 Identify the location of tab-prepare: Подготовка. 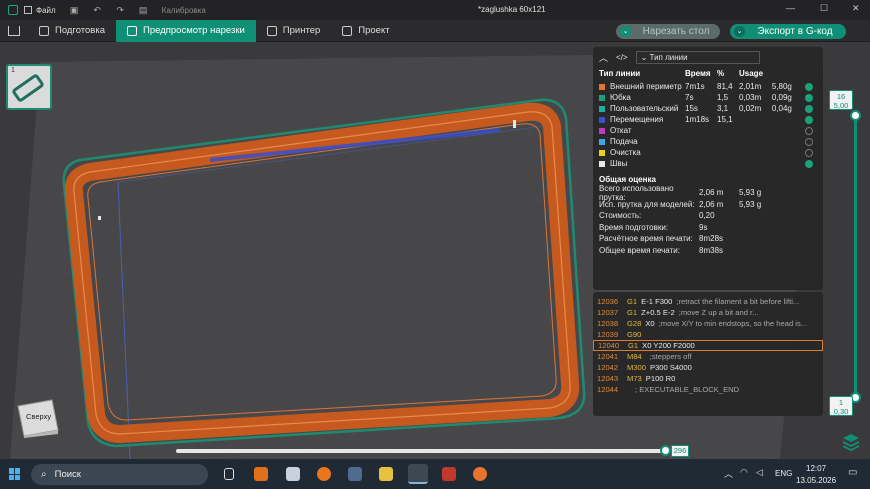
(72, 31).